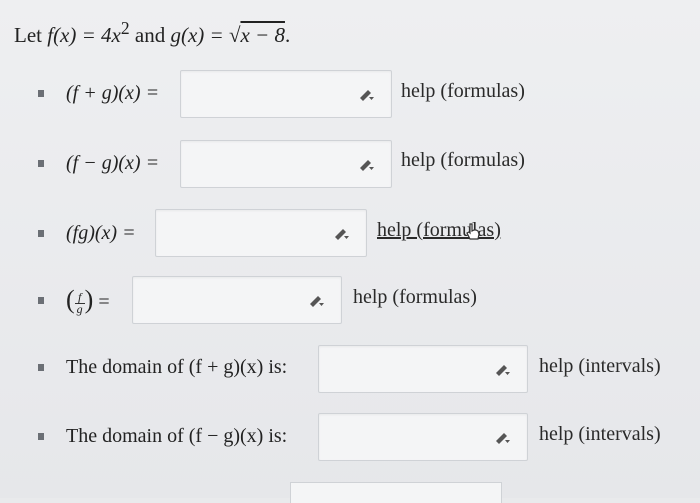  I want to click on help-formulas-link-4: help (formulas), so click(415, 297).